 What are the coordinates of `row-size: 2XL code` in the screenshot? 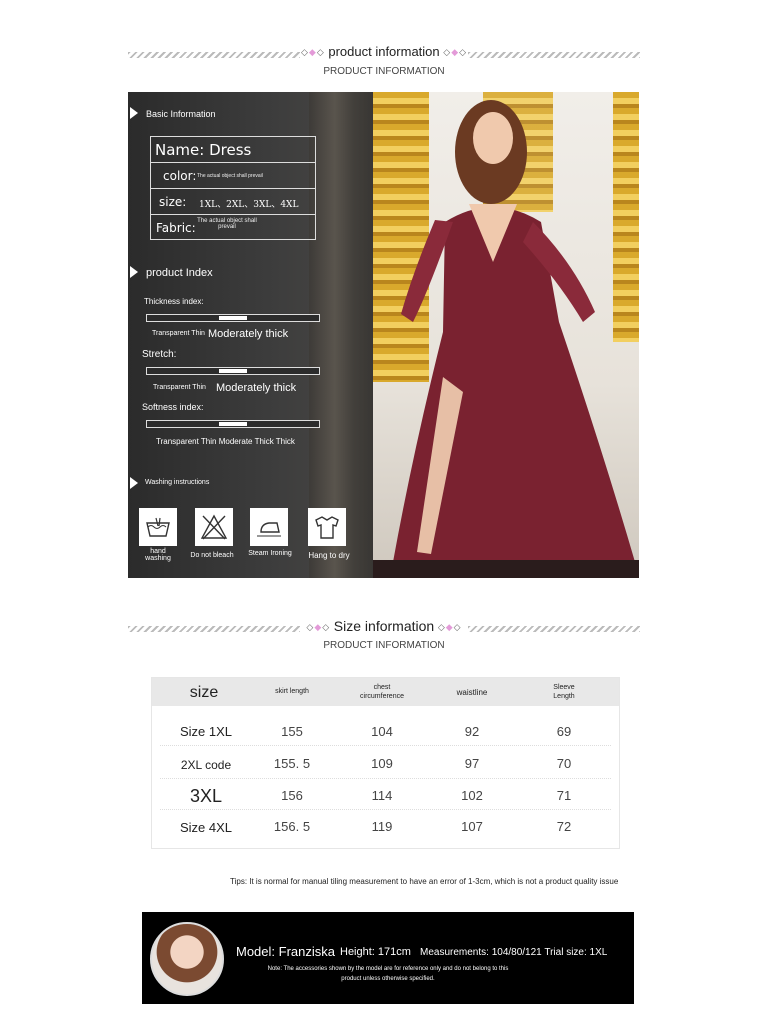 It's located at (206, 765).